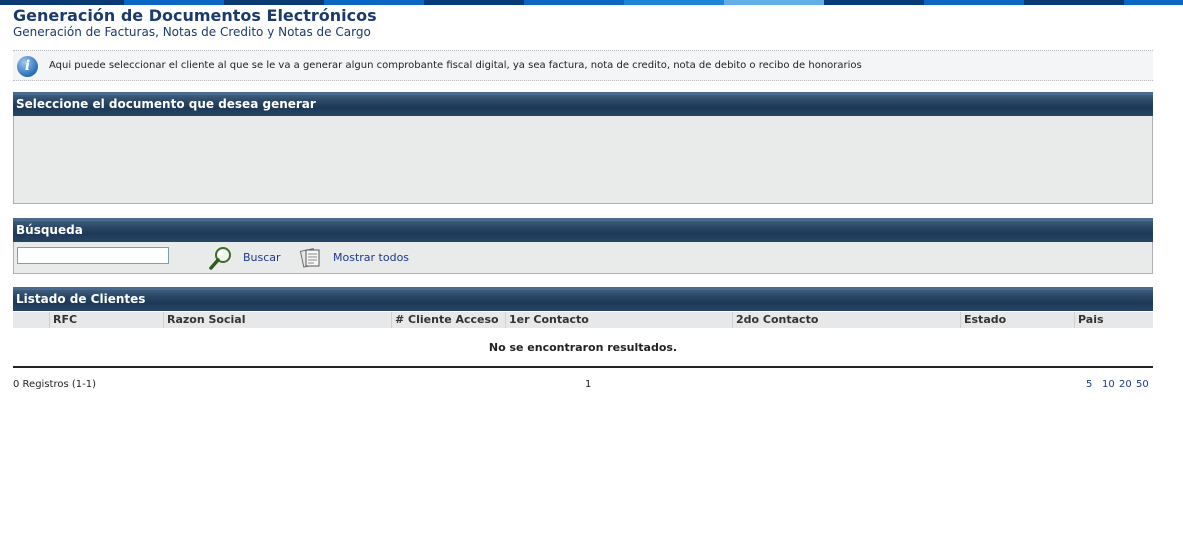 The image size is (1183, 540). I want to click on show-all-button: Mostrar todos, so click(371, 257).